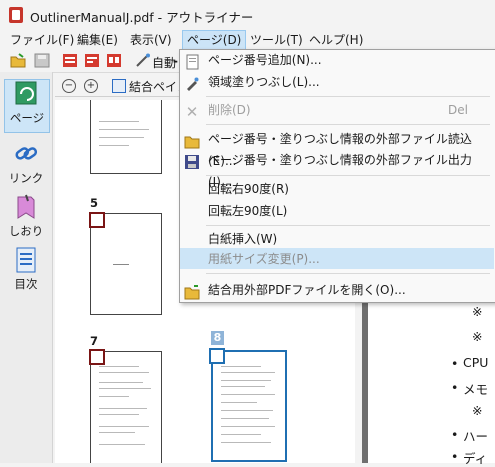  Describe the element at coordinates (229, 110) in the screenshot. I see `menu-item-delete: 削除(D)` at that location.